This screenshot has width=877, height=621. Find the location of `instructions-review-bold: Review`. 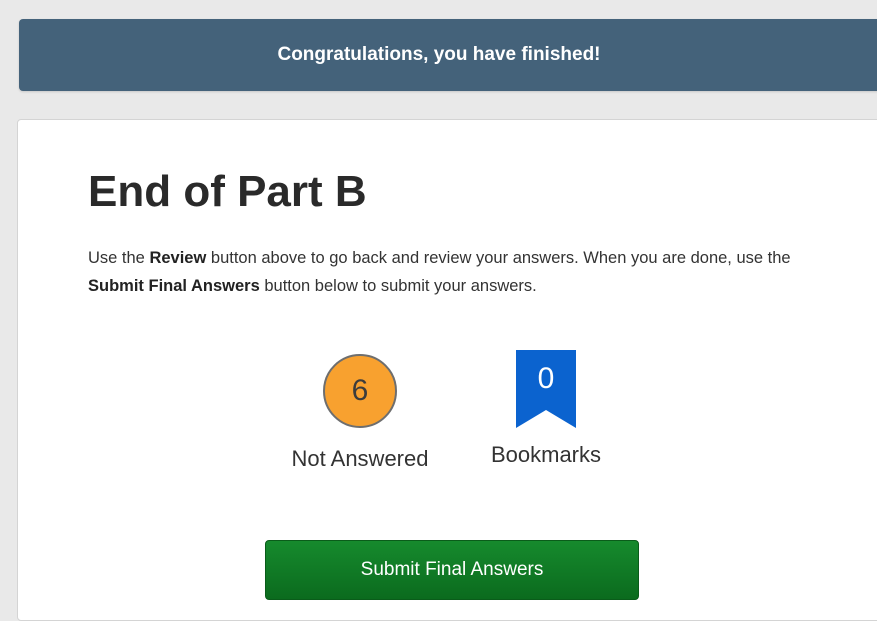

instructions-review-bold: Review is located at coordinates (178, 258).